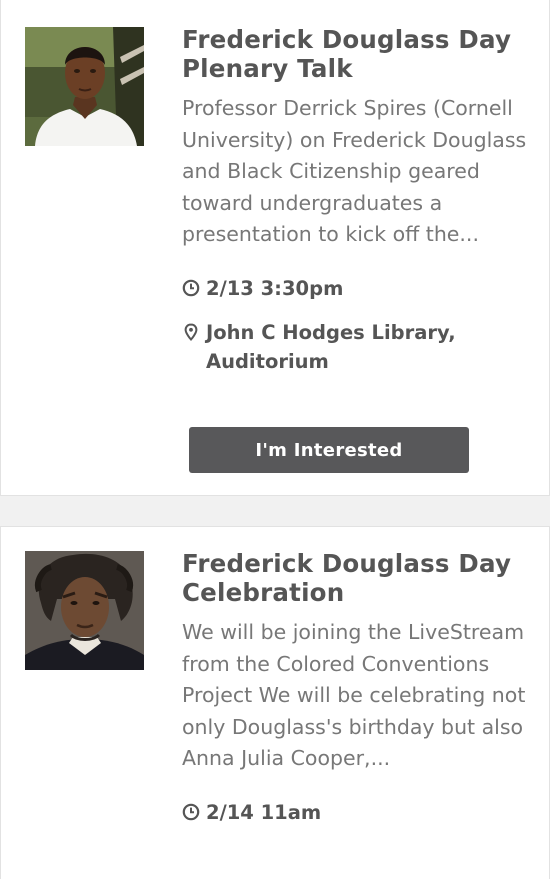 The image size is (550, 879). Describe the element at coordinates (275, 288) in the screenshot. I see `event-time-text: 2/13 3:30pm` at that location.